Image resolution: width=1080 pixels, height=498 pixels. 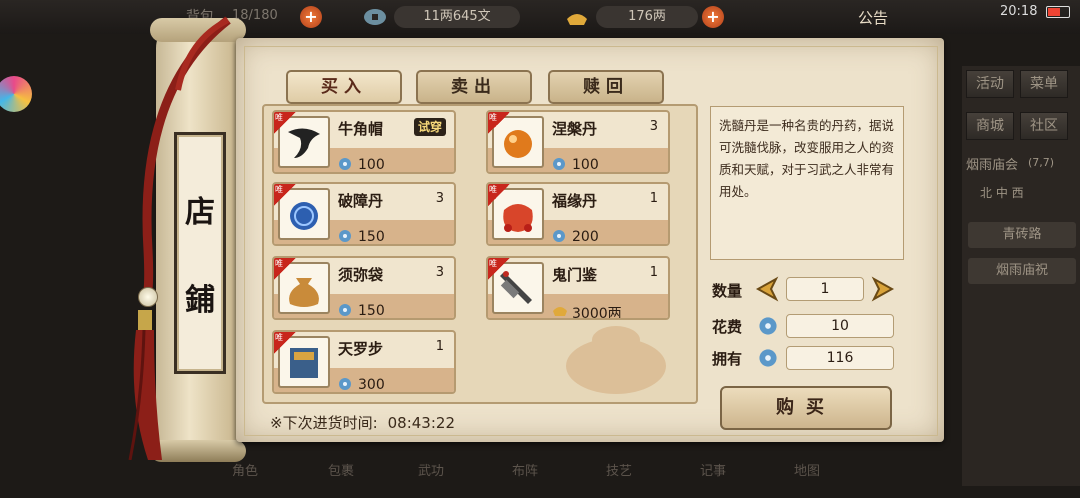 I want to click on shop-sign-char-1: 店, so click(x=200, y=212).